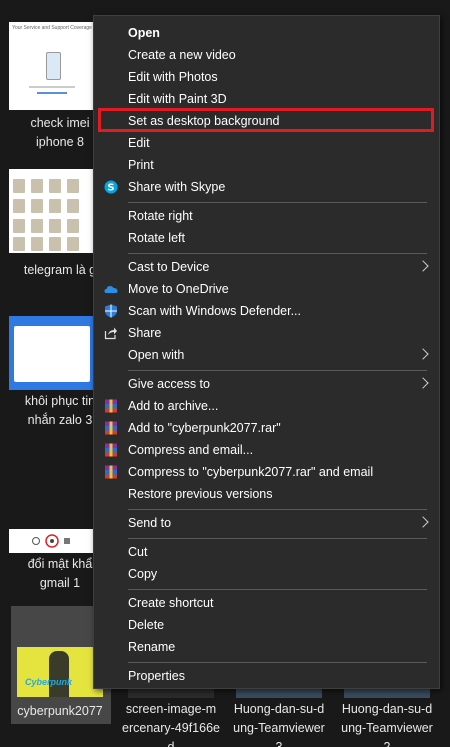  I want to click on menu-item-restore-previous-versions: Restore previous versions, so click(266, 494).